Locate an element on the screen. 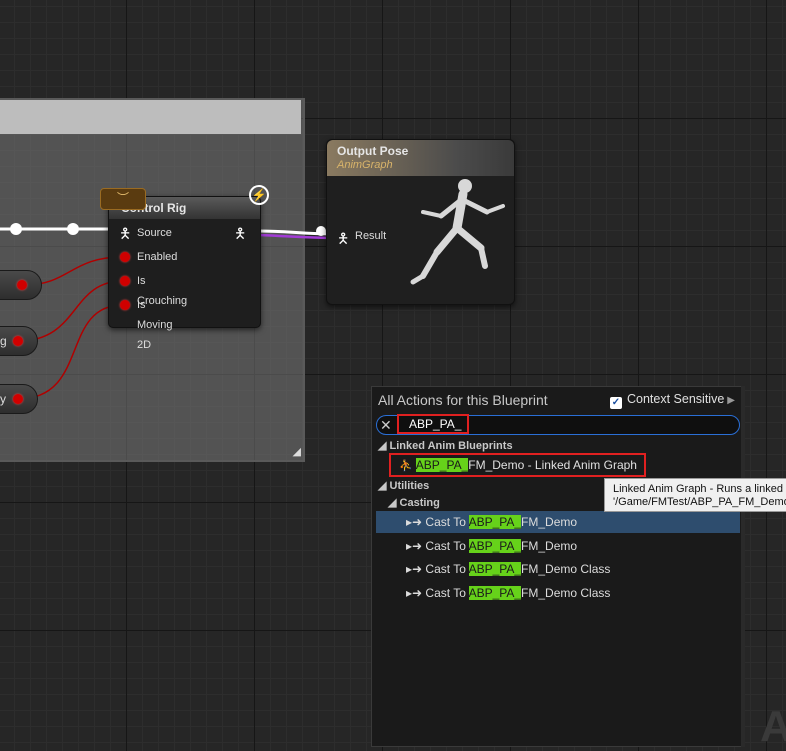 The image size is (786, 751). running-mannequin-icon is located at coordinates (457, 232).